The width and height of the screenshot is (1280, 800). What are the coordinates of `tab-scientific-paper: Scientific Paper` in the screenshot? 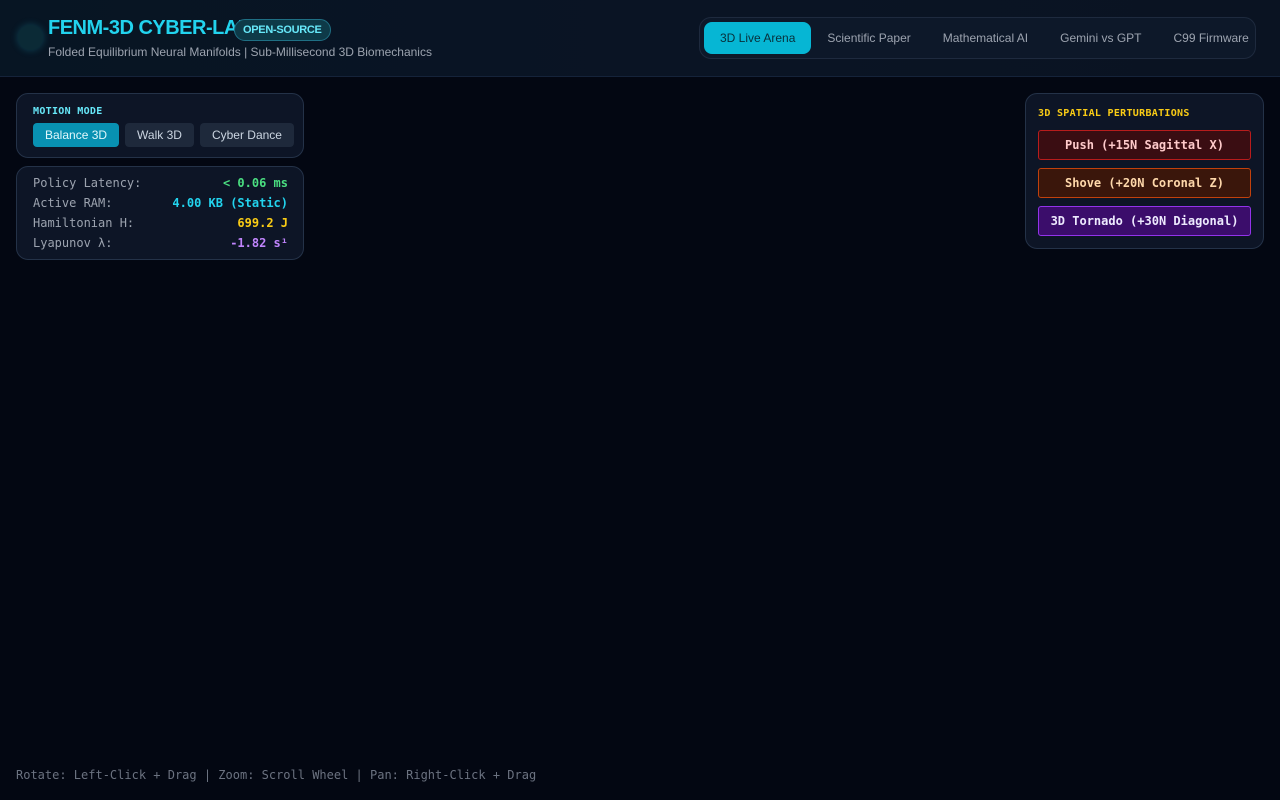 It's located at (868, 38).